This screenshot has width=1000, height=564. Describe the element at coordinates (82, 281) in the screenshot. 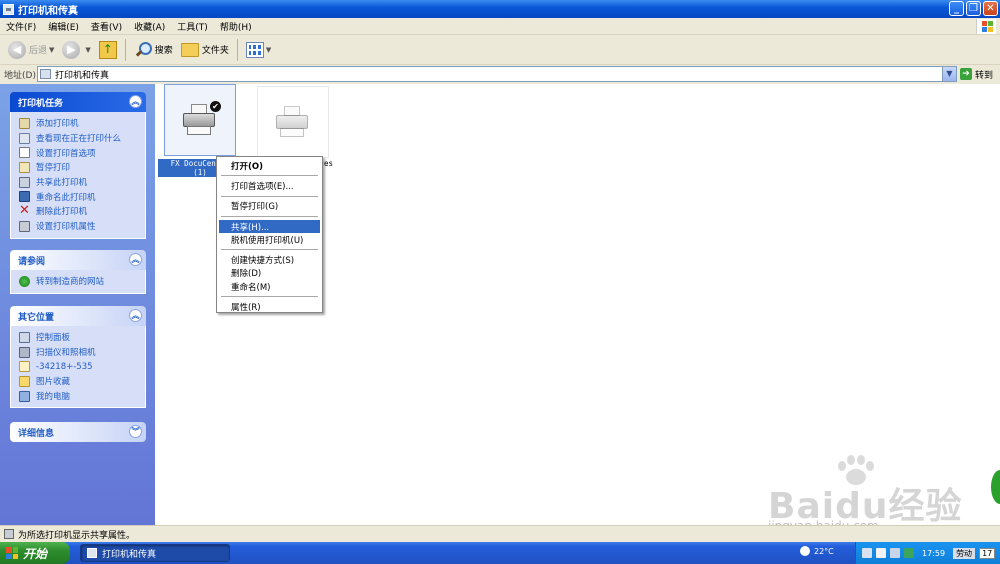

I see `task-manufacturer-website: 转到制造商的网站` at that location.